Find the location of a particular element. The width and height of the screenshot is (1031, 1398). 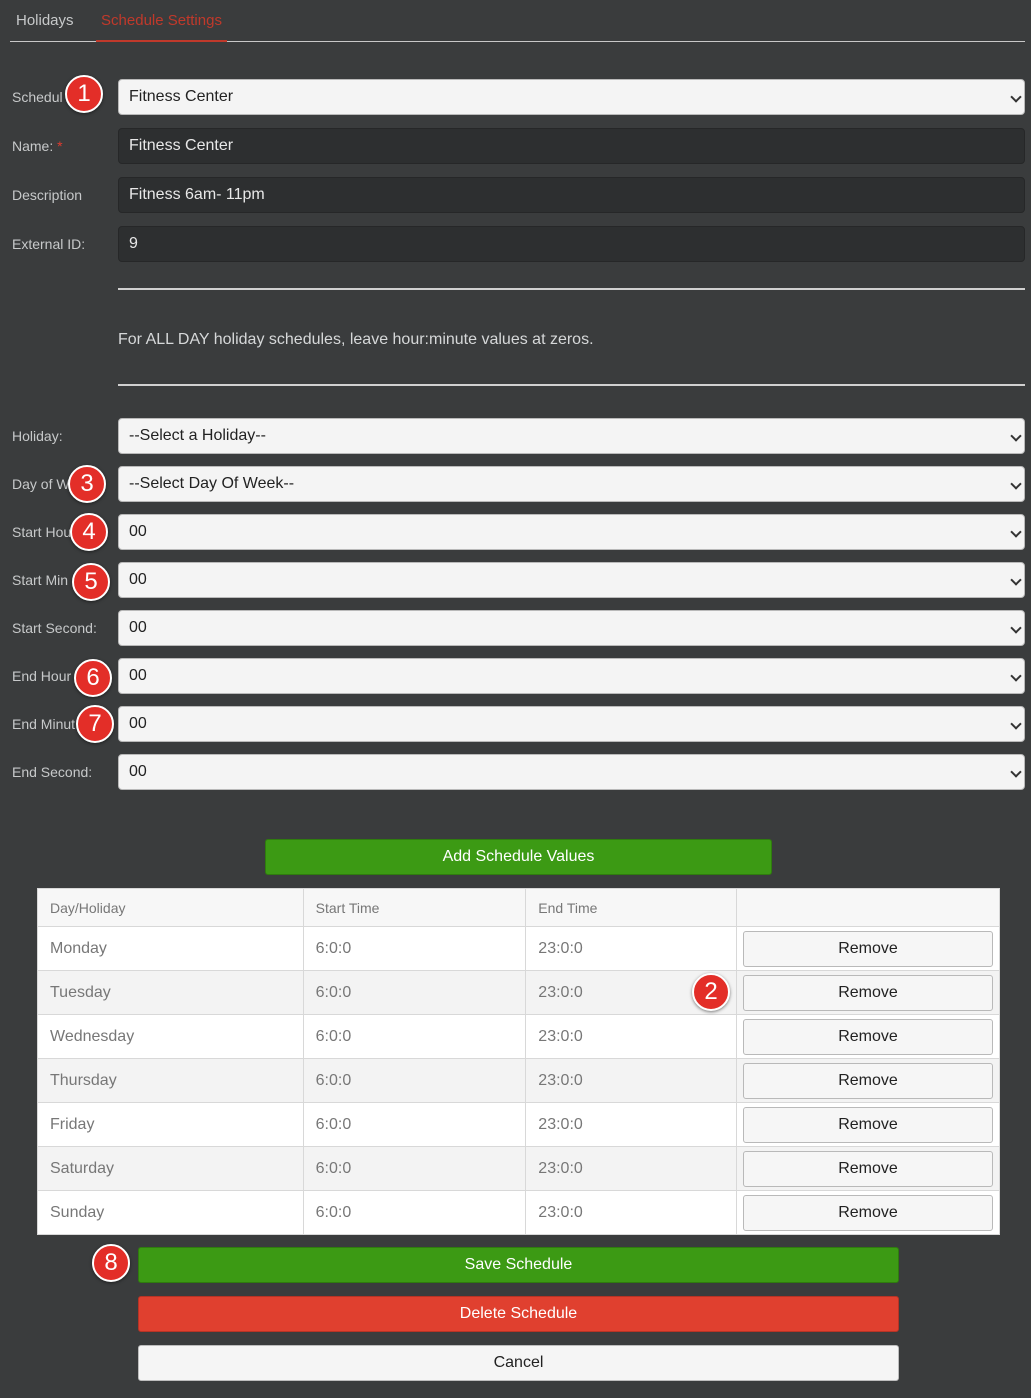

annotation-badge-1: 1 is located at coordinates (84, 94).